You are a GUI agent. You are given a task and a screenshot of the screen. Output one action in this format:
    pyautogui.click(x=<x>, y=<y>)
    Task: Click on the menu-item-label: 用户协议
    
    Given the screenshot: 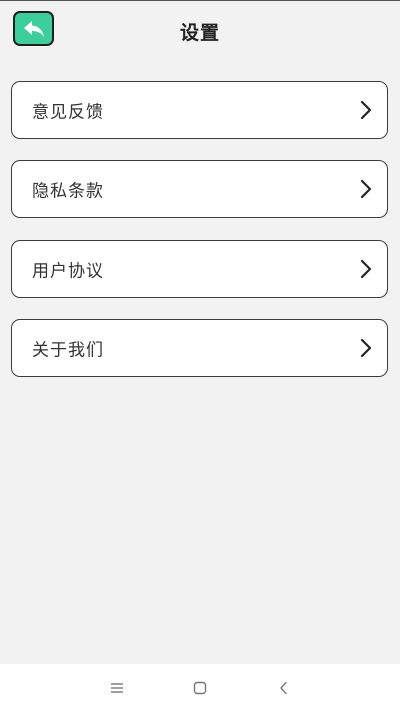 What is the action you would take?
    pyautogui.click(x=68, y=271)
    